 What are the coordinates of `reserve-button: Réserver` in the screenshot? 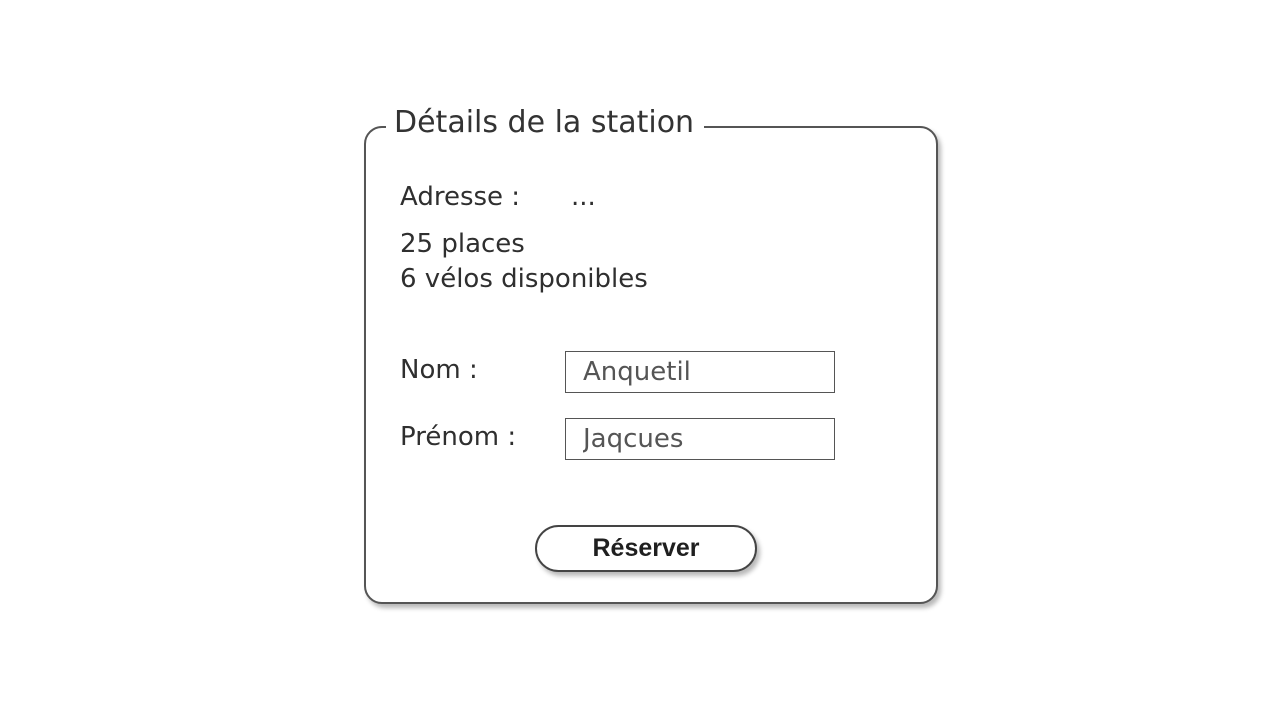 It's located at (646, 548).